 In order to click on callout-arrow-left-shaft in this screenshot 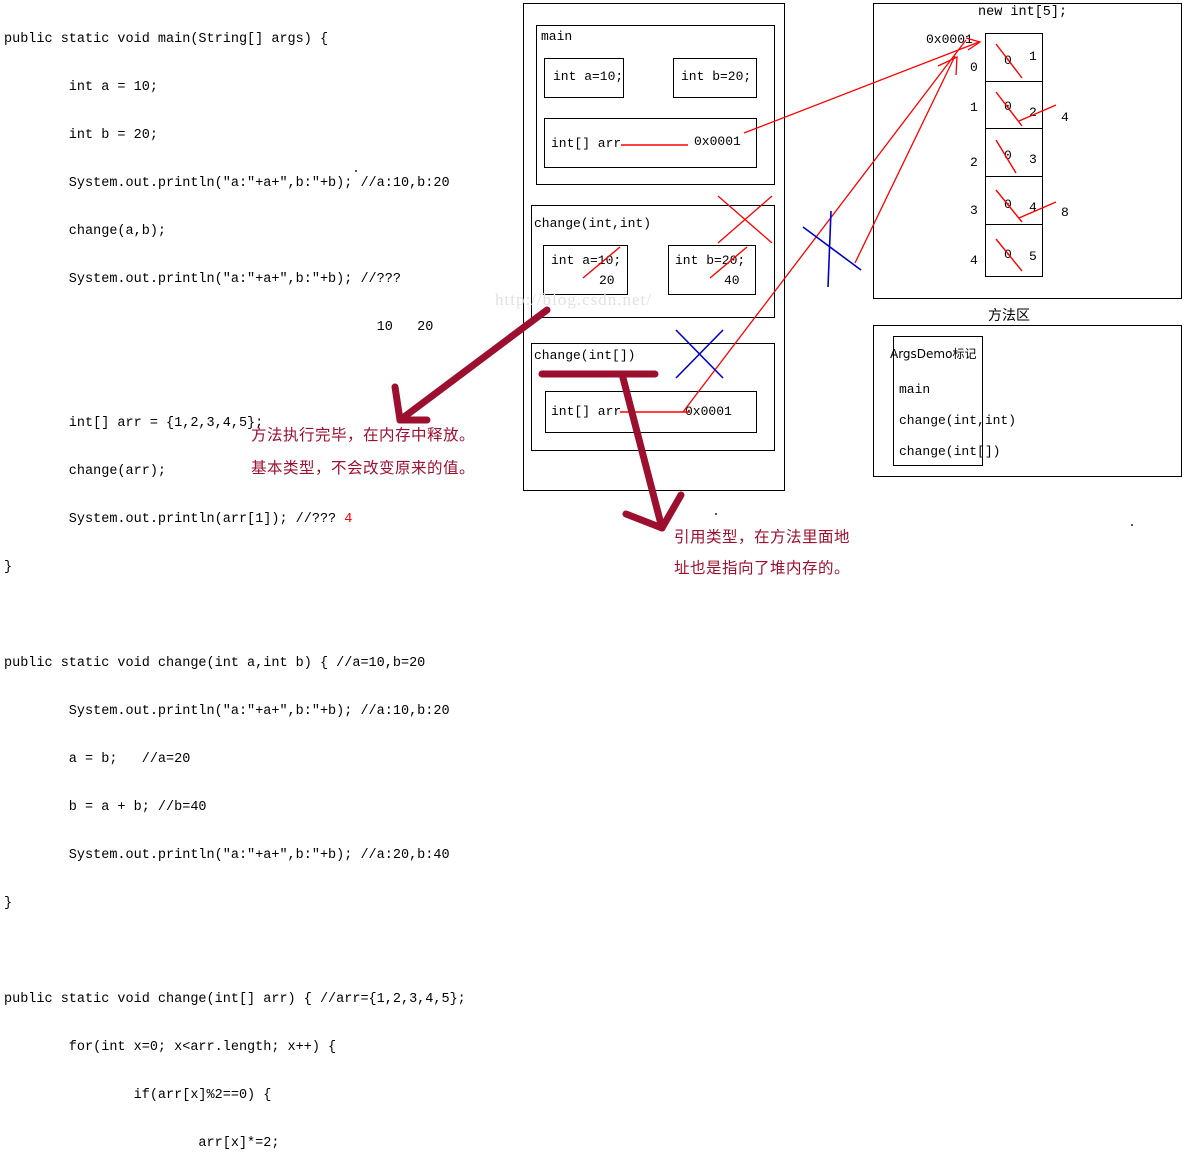, I will do `click(473, 365)`.